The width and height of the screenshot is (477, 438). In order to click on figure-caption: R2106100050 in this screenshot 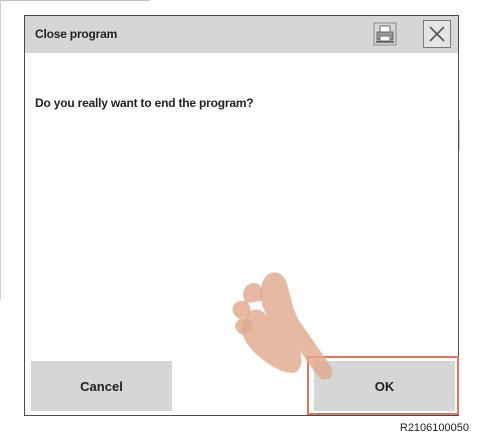, I will do `click(434, 428)`.